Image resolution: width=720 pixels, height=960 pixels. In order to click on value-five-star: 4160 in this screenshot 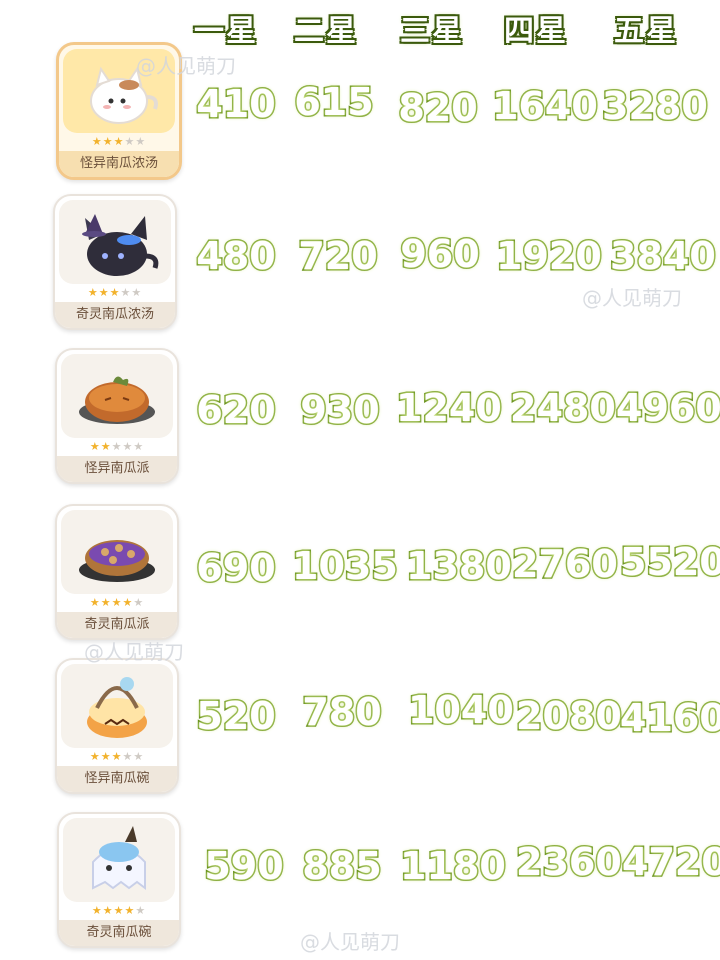, I will do `click(669, 718)`.